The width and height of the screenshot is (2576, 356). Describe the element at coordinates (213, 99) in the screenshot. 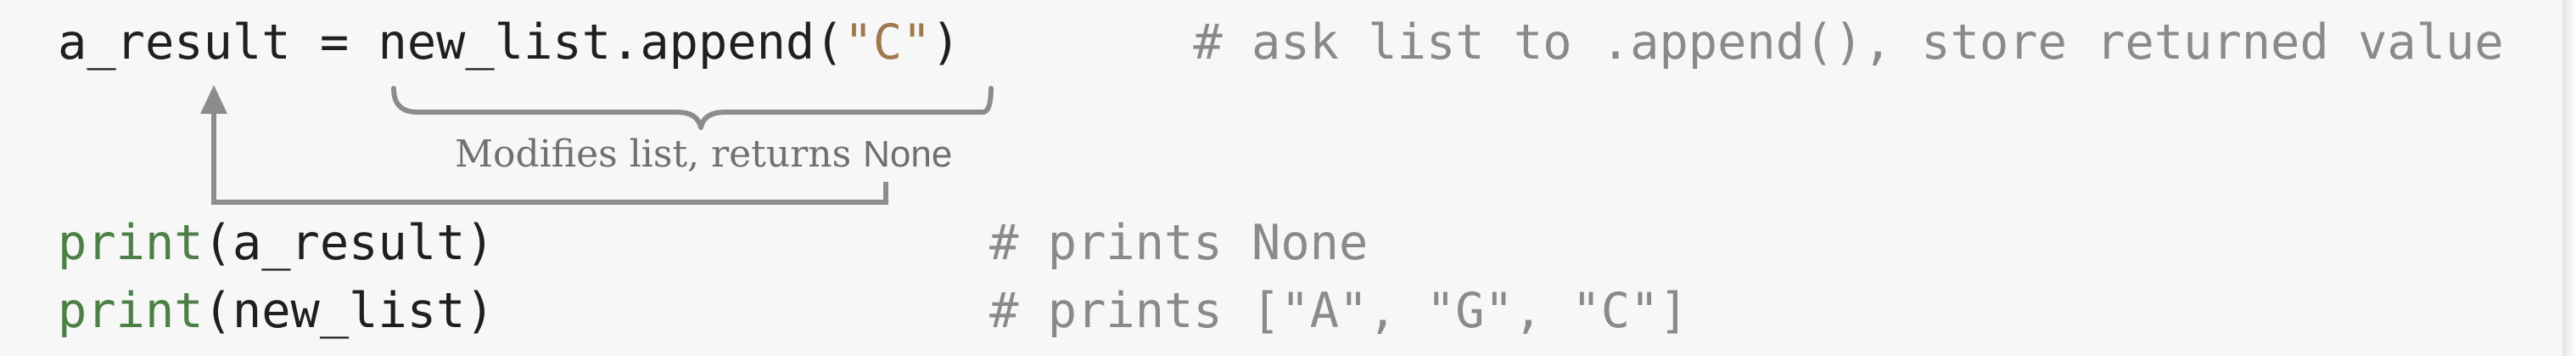

I see `arrowhead-icon` at that location.